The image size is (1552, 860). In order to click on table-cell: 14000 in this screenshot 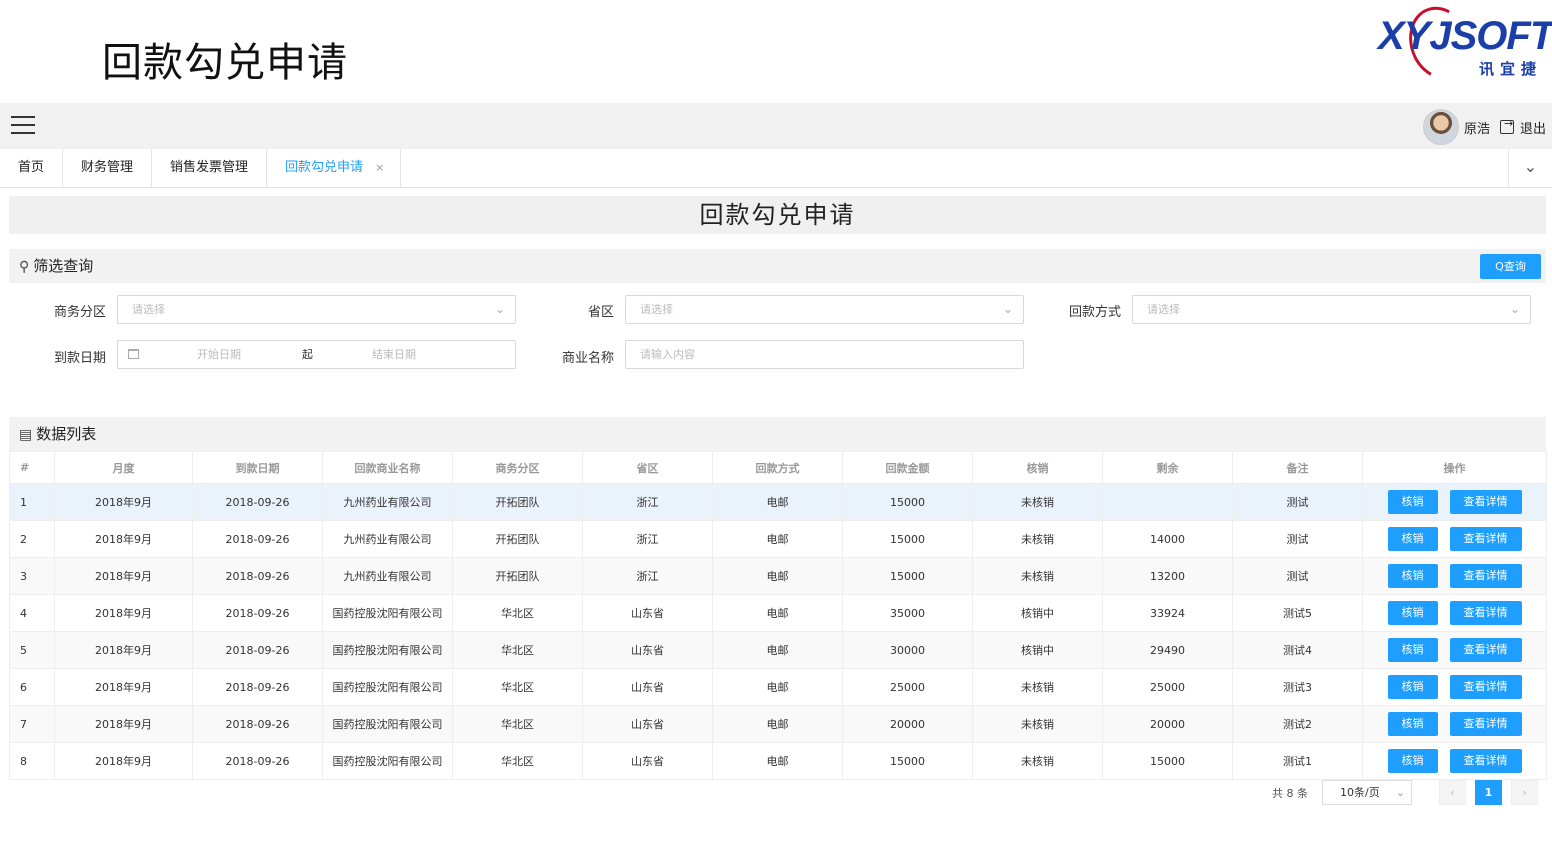, I will do `click(1167, 539)`.